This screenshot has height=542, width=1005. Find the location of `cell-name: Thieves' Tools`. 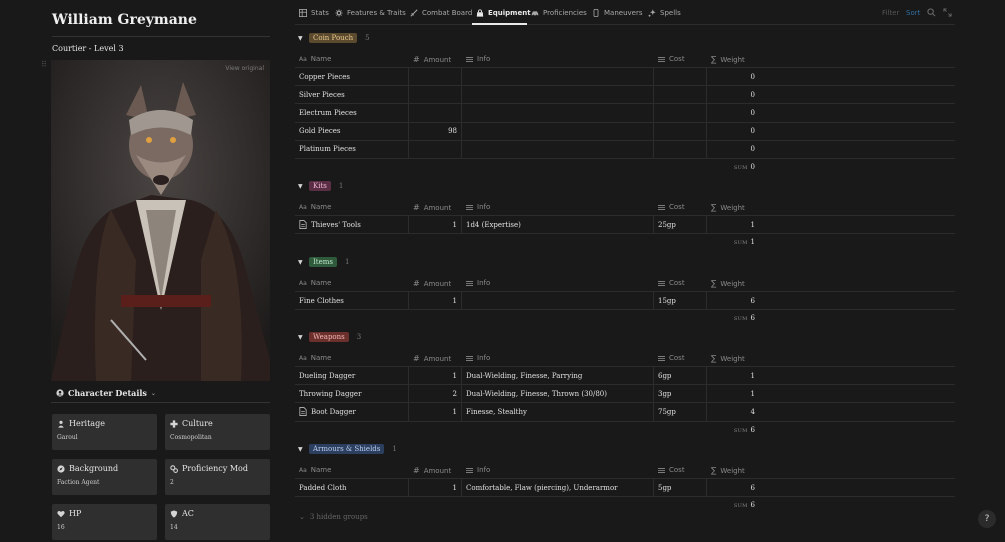

cell-name: Thieves' Tools is located at coordinates (330, 224).